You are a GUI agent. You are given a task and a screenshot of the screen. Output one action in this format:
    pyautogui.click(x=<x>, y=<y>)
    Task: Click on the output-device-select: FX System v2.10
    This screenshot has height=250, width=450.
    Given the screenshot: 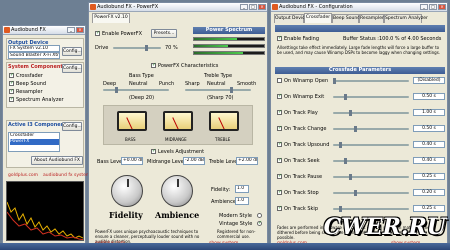 What is the action you would take?
    pyautogui.click(x=34, y=48)
    